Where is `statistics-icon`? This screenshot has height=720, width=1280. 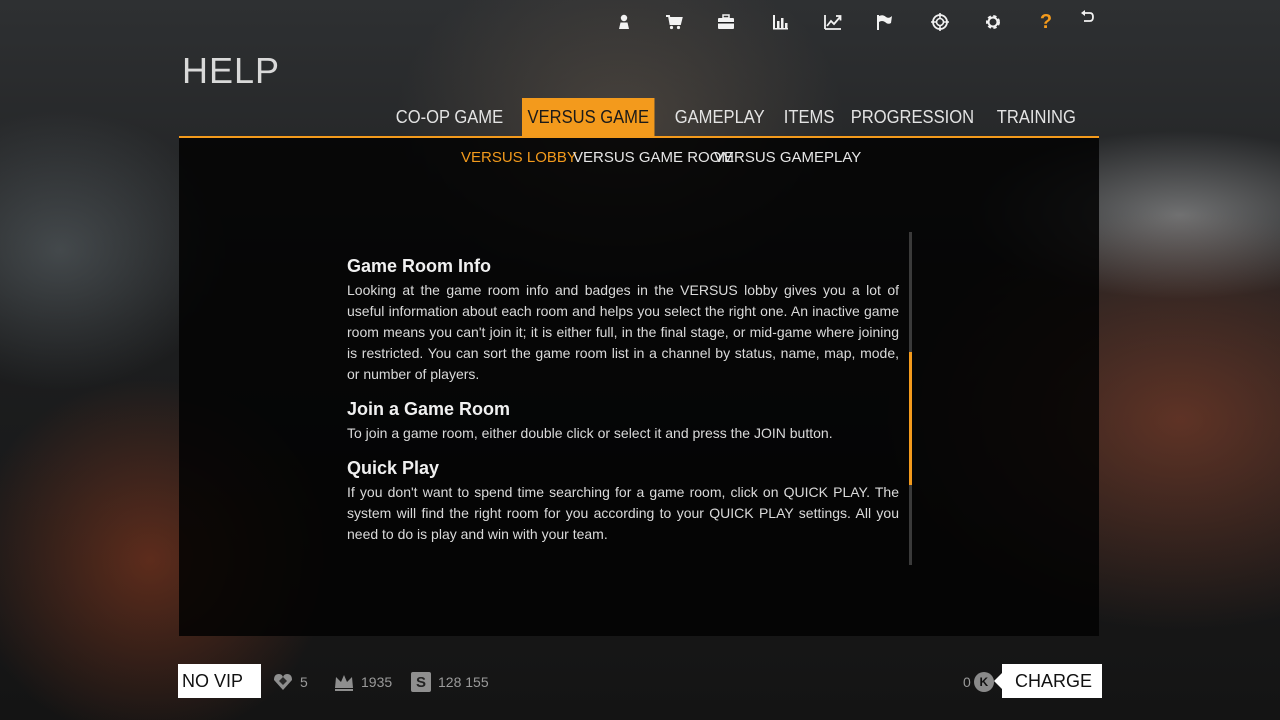
statistics-icon is located at coordinates (780, 22).